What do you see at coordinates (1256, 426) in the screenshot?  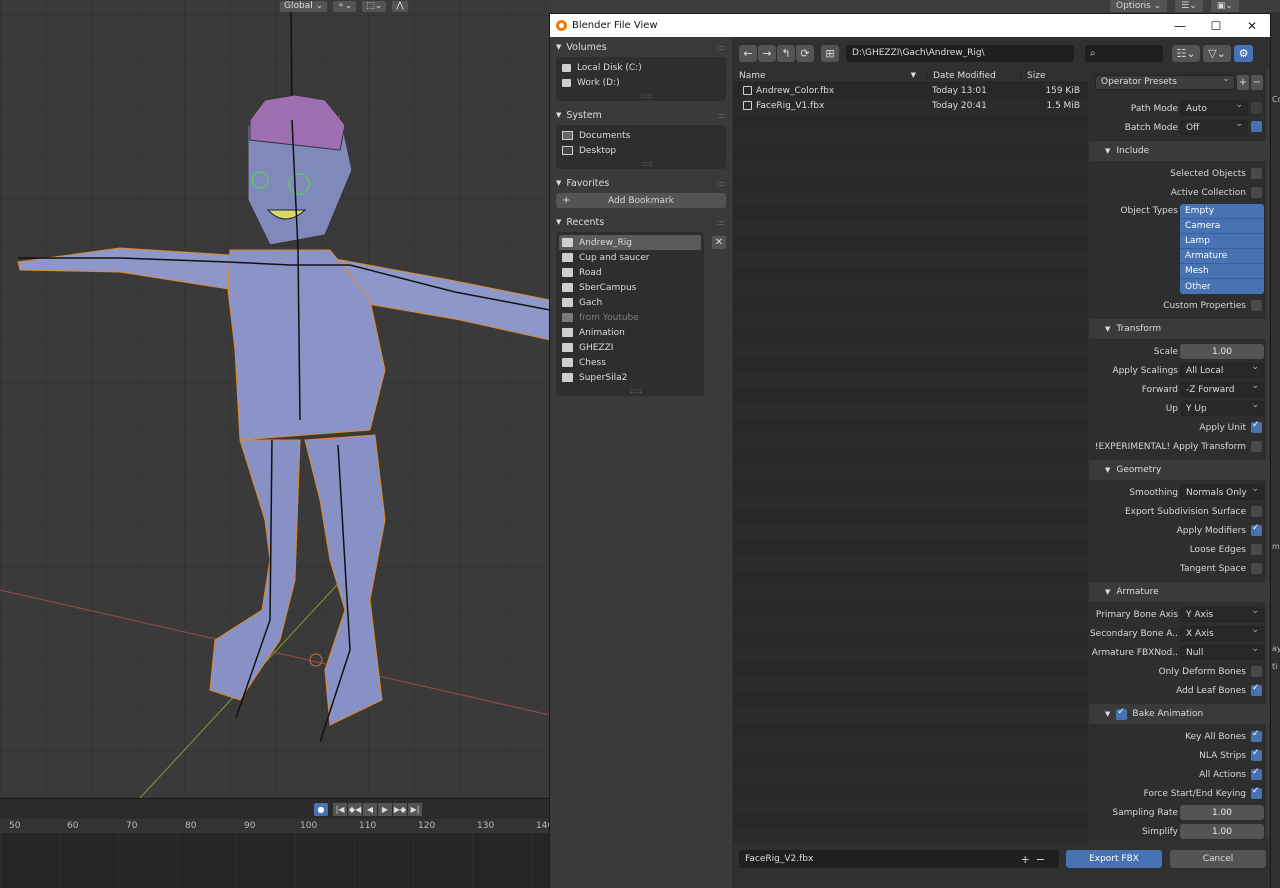 I see `apply-unit-checkbox` at bounding box center [1256, 426].